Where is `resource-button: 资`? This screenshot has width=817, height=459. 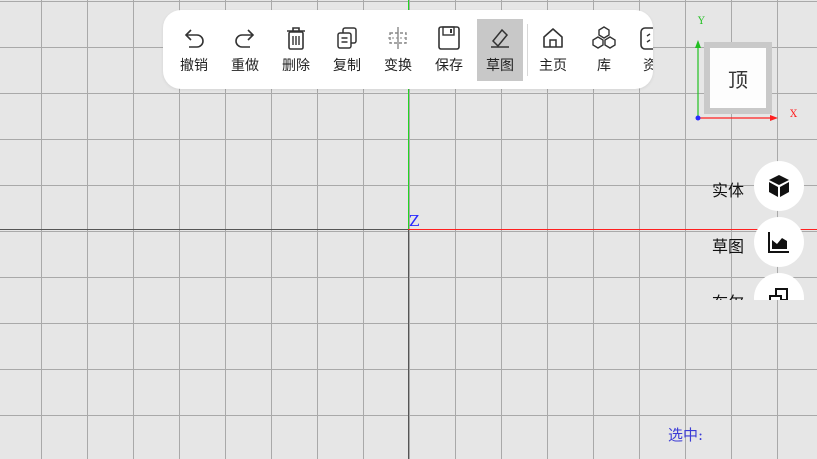 resource-button: 资 is located at coordinates (640, 50).